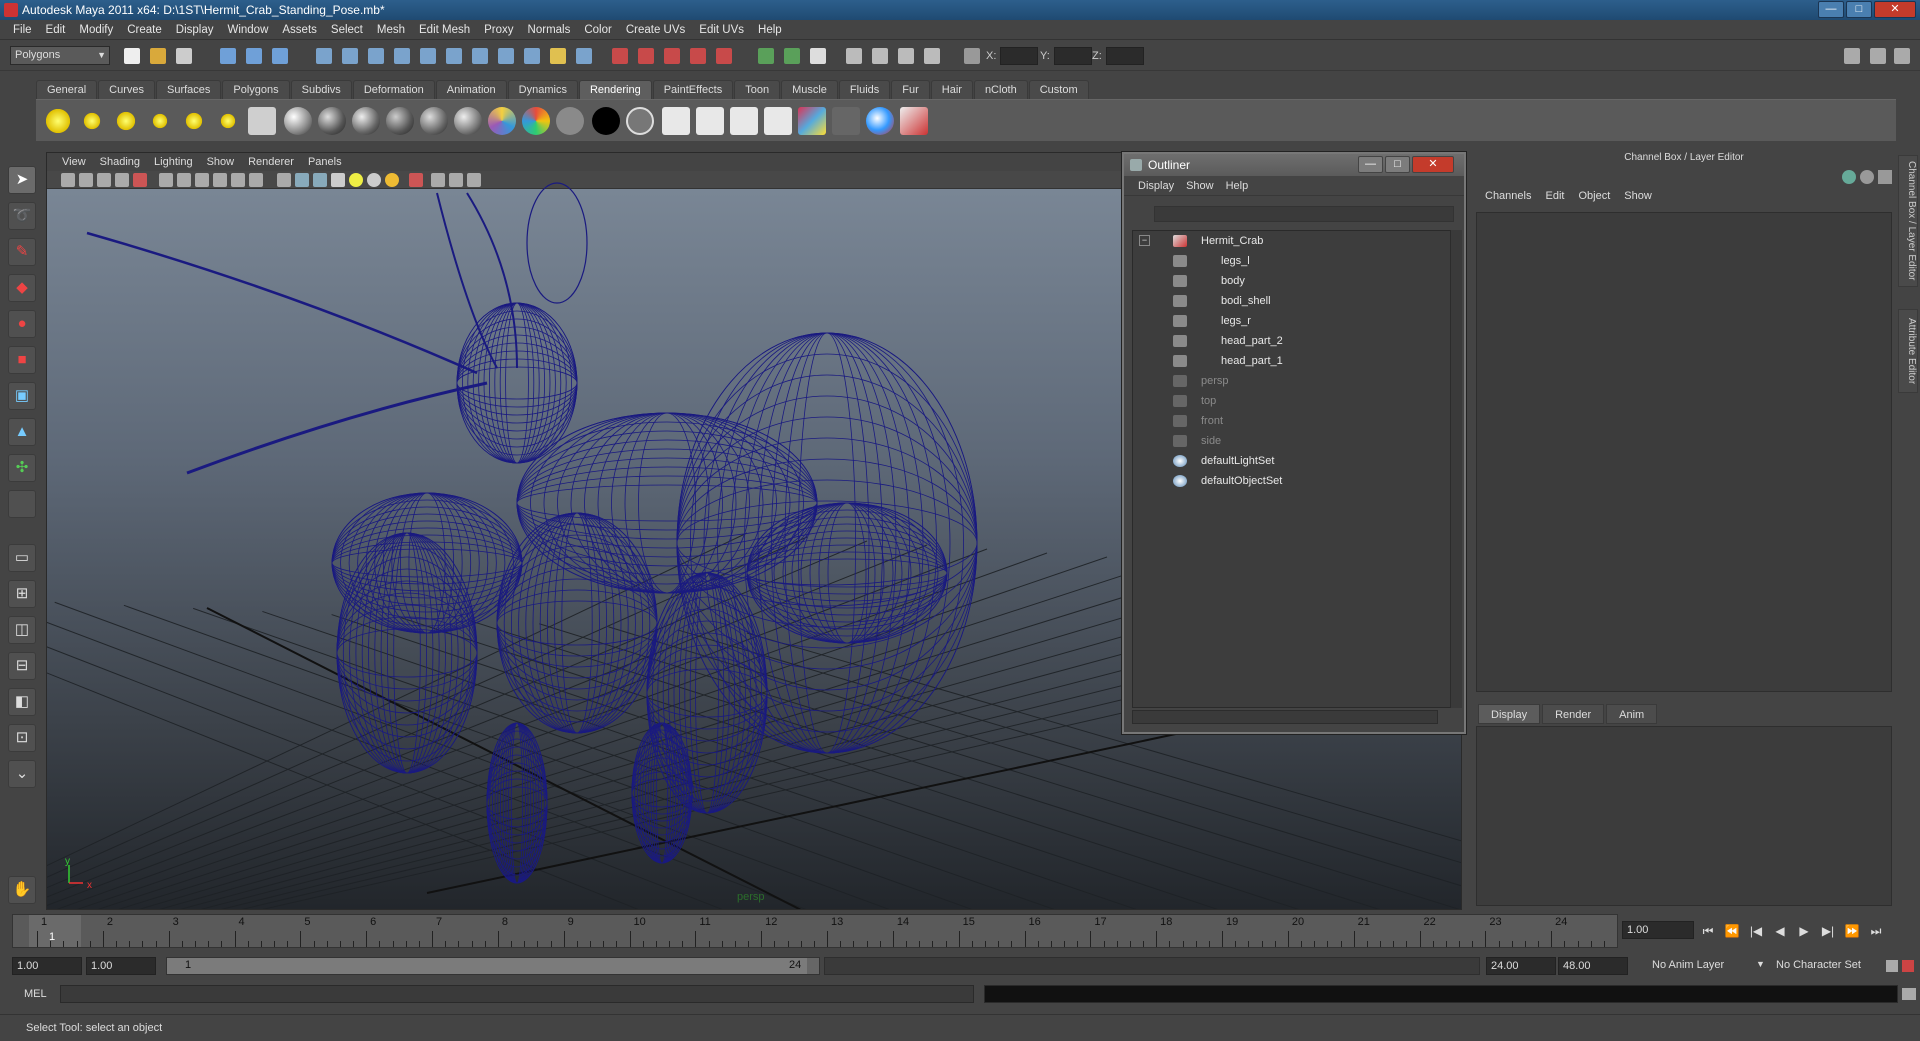 The width and height of the screenshot is (1920, 1041). I want to click on channel-box-menu-show: Show, so click(1638, 199).